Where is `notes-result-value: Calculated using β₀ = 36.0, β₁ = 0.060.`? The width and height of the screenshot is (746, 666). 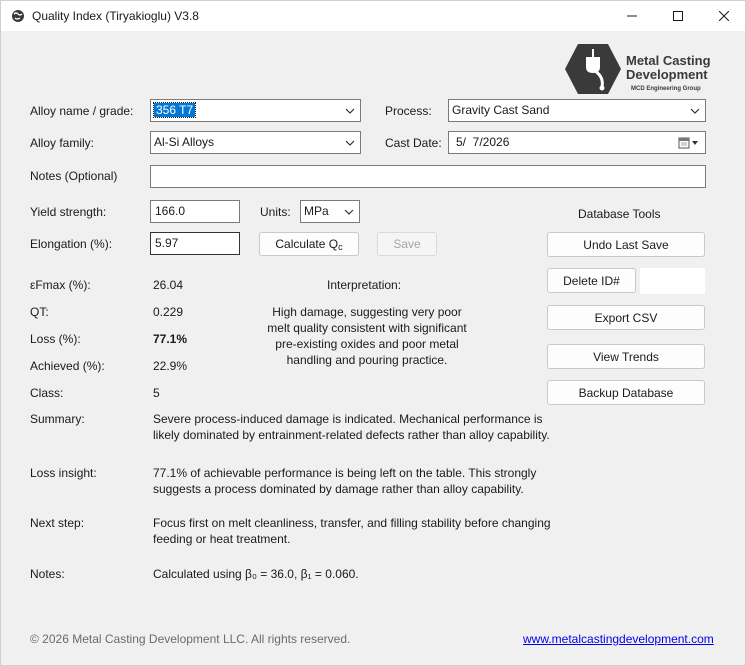 notes-result-value: Calculated using β₀ = 36.0, β₁ = 0.060. is located at coordinates (256, 574).